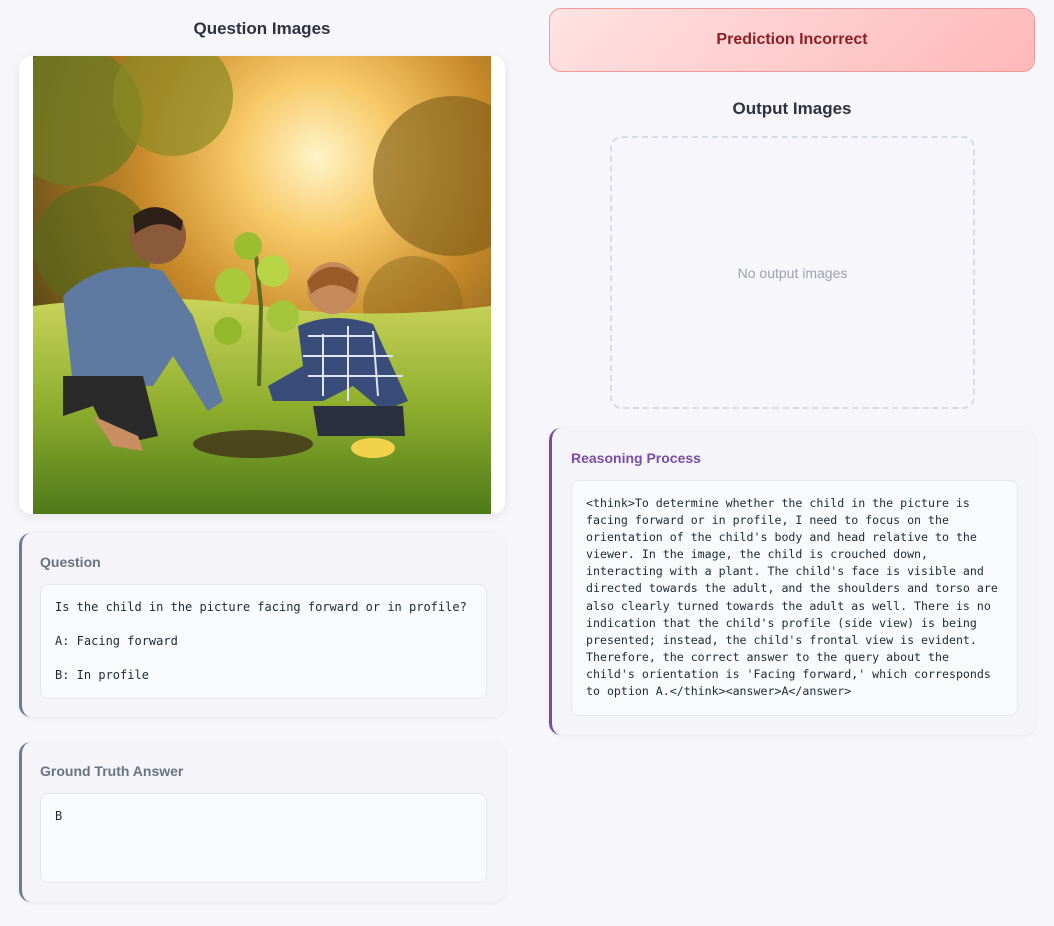  What do you see at coordinates (792, 108) in the screenshot?
I see `output-images-title: Output Images` at bounding box center [792, 108].